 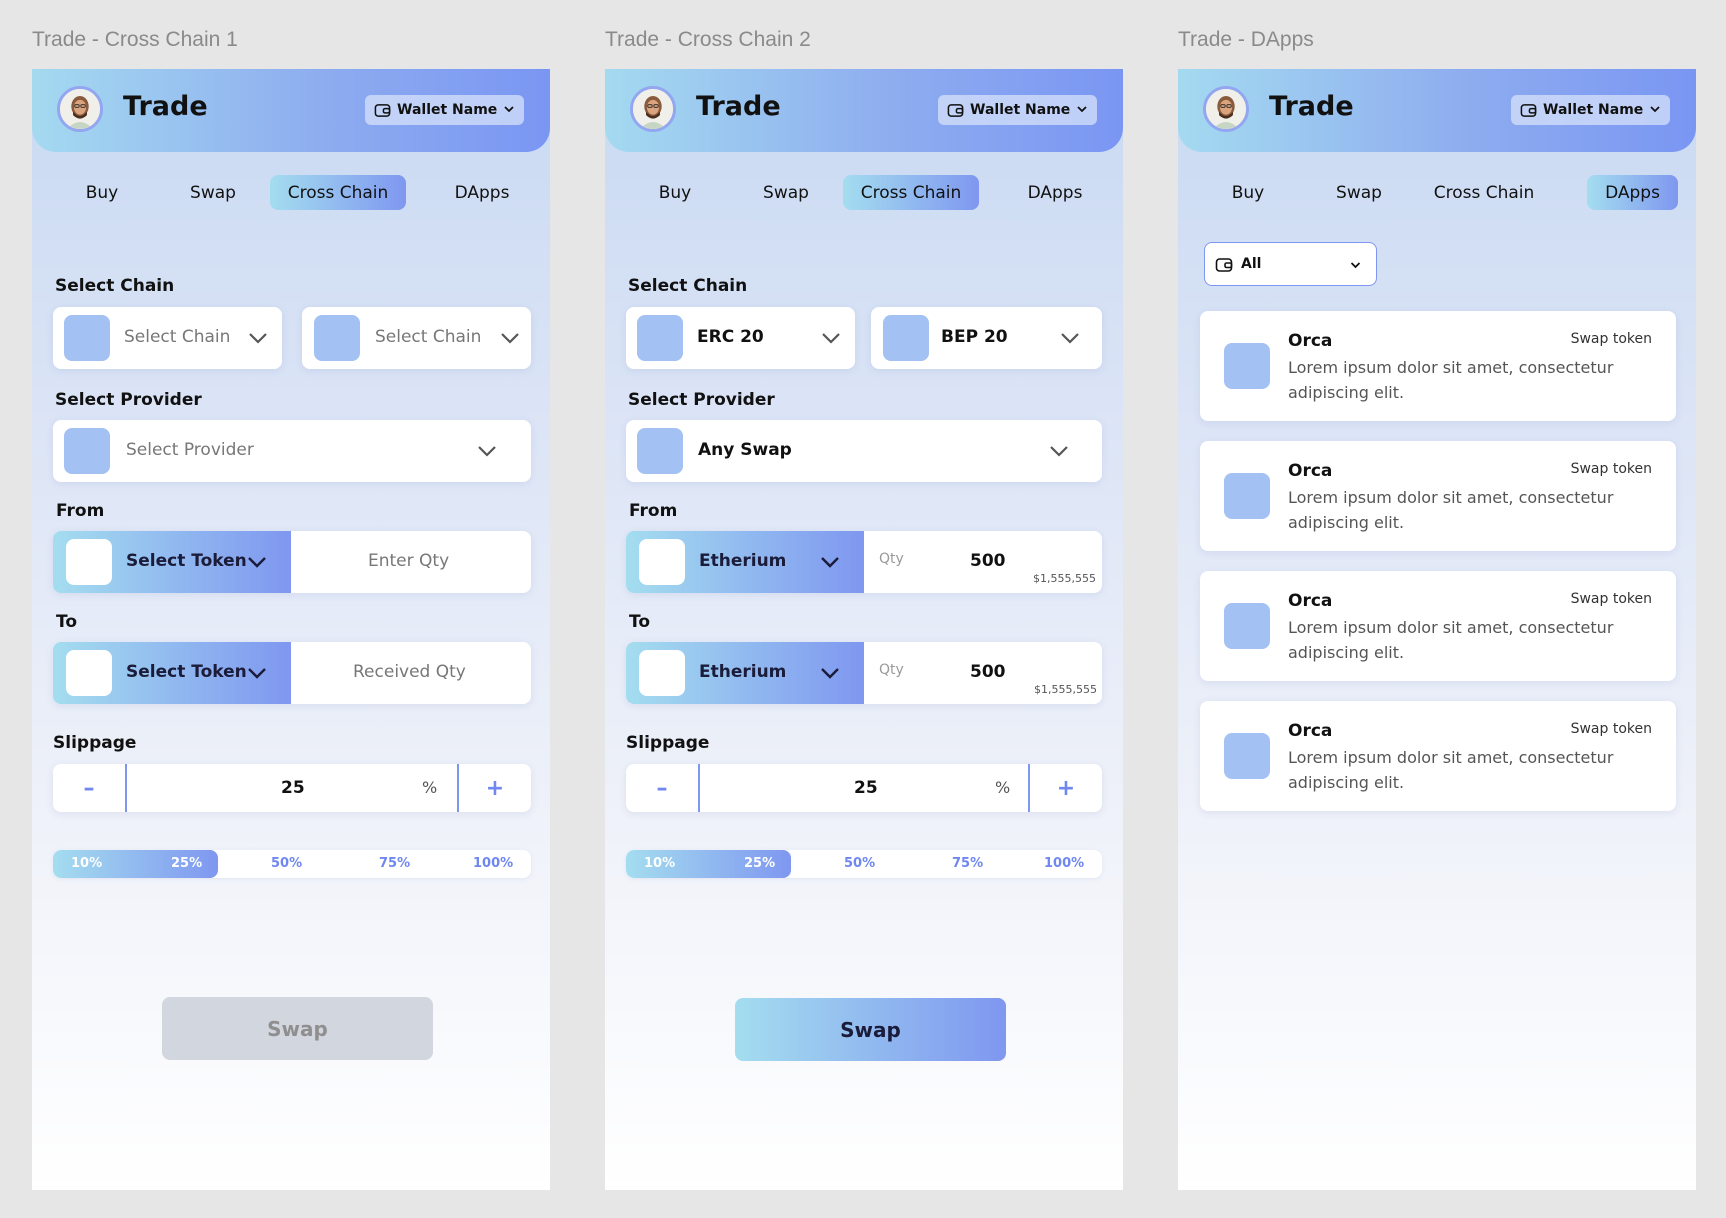 What do you see at coordinates (408, 561) in the screenshot?
I see `from-qty-input: Enter Qty` at bounding box center [408, 561].